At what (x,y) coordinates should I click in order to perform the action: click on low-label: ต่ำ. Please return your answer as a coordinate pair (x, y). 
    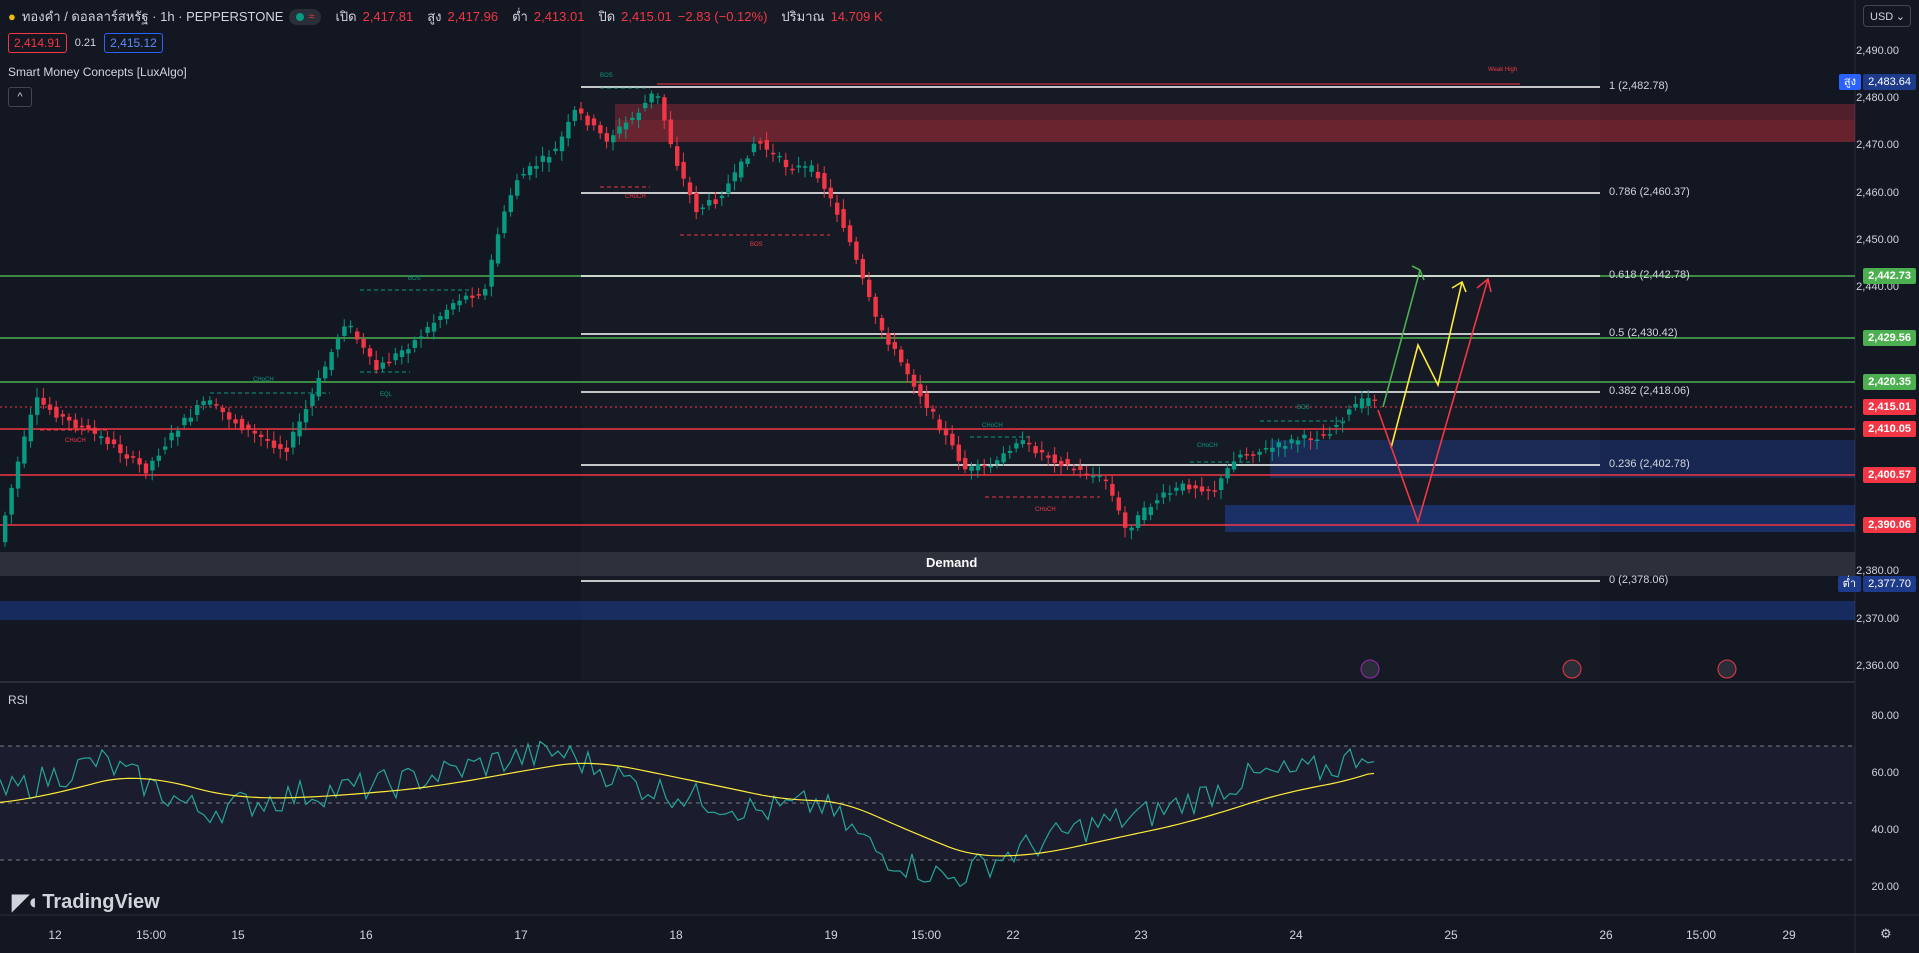
    Looking at the image, I should click on (520, 16).